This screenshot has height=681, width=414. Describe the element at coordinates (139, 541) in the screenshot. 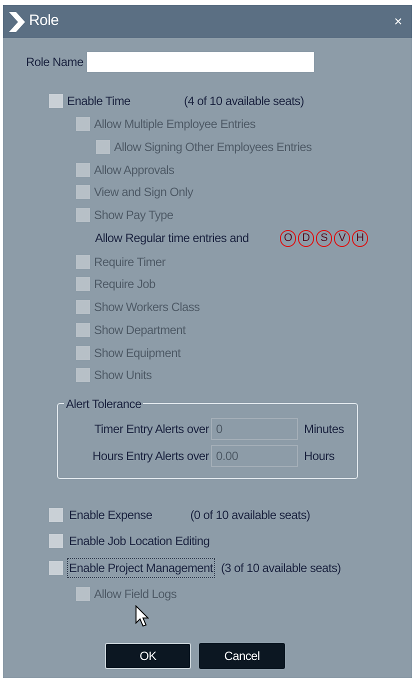

I see `checkbox-label: Enable Job Location Editing` at that location.